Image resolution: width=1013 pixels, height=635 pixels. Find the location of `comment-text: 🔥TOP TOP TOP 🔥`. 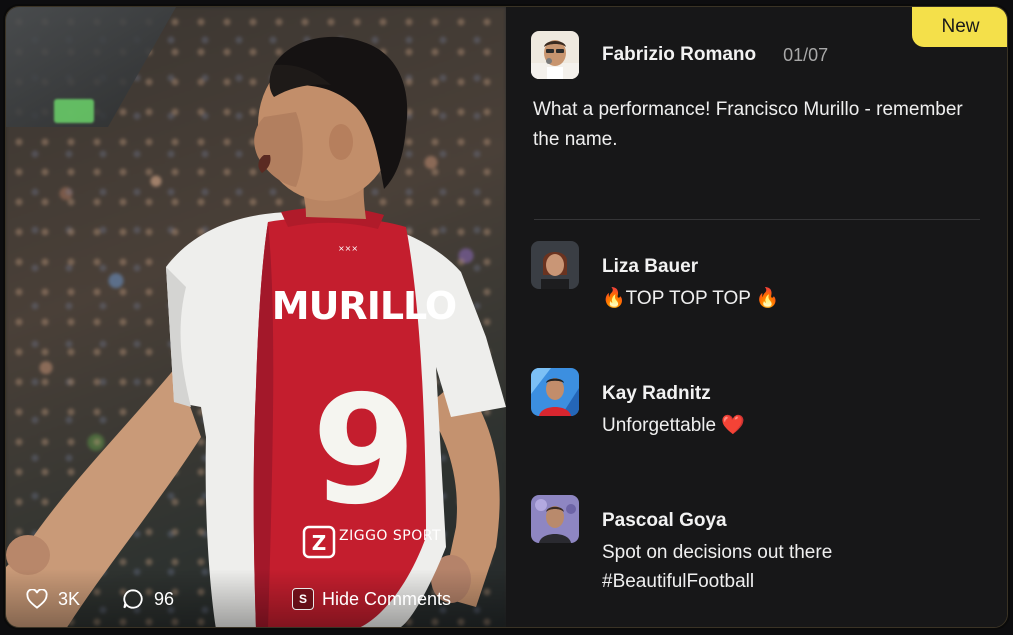

comment-text: 🔥TOP TOP TOP 🔥 is located at coordinates (691, 298).